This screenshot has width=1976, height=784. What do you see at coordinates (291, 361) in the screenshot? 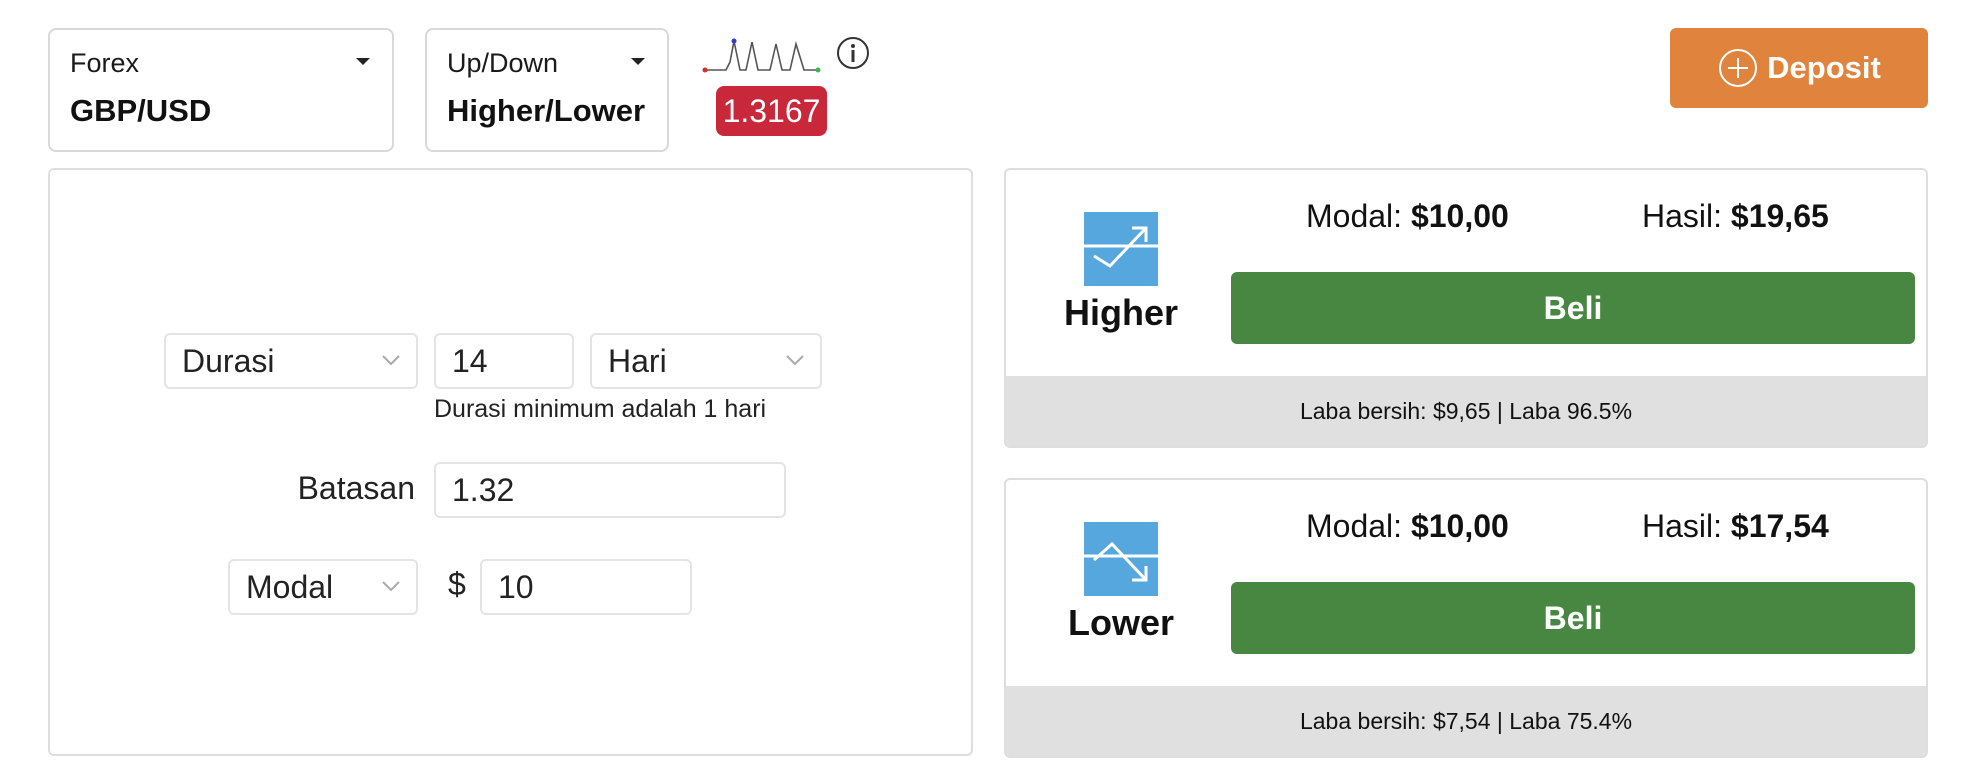
I see `duration-type-select: Durasi` at bounding box center [291, 361].